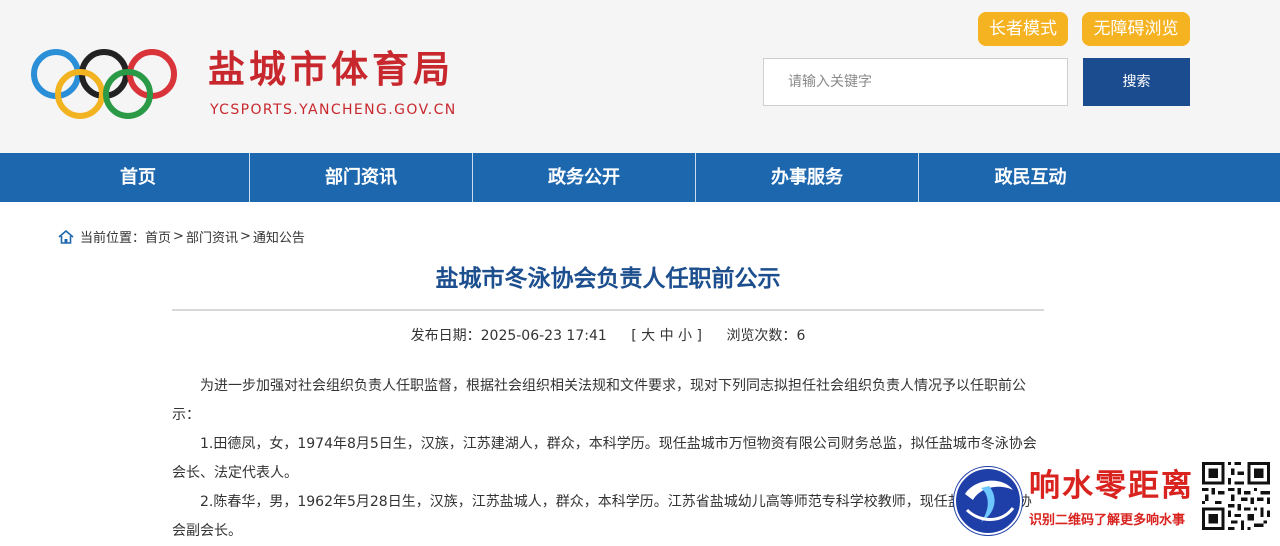 The width and height of the screenshot is (1280, 546). I want to click on qr-code-icon, so click(1236, 496).